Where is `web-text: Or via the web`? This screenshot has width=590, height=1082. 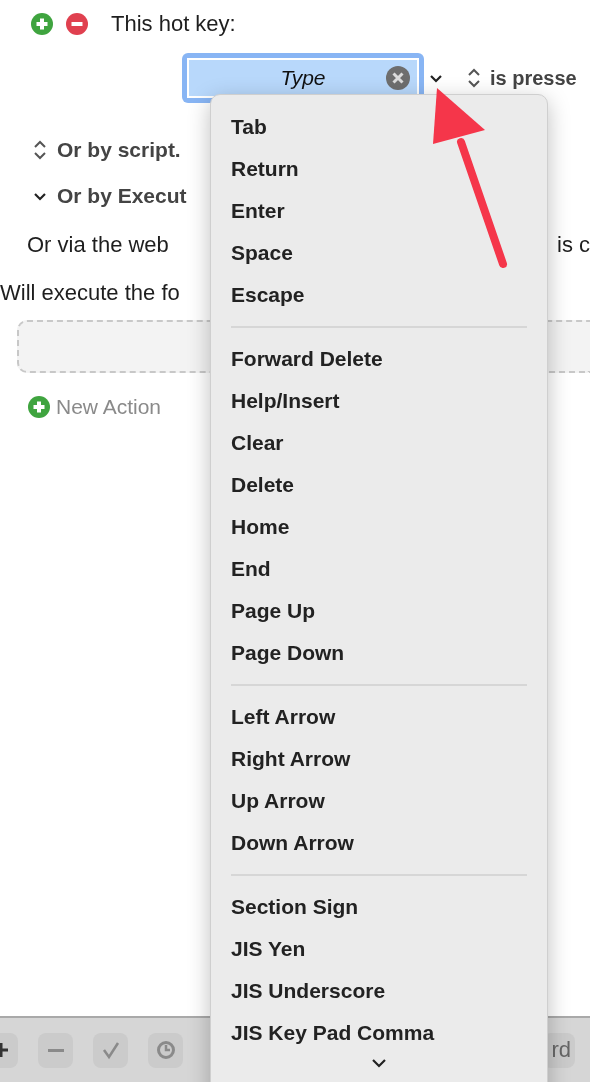 web-text: Or via the web is located at coordinates (98, 245).